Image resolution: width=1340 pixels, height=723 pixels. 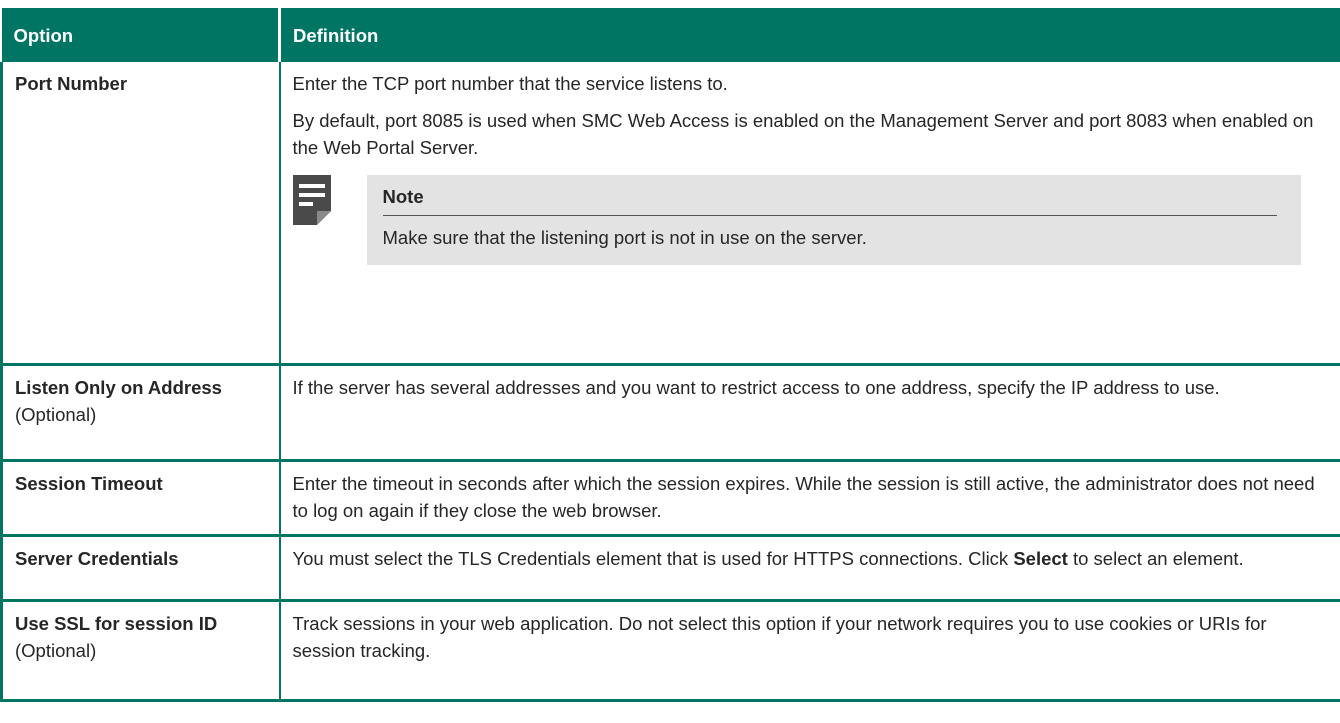 I want to click on option-name: Port Number, so click(x=71, y=83).